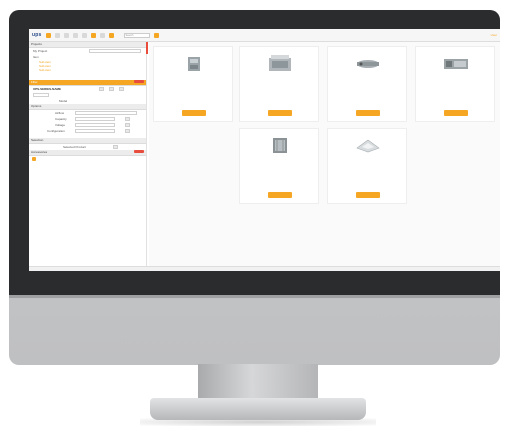  What do you see at coordinates (264, 268) in the screenshot?
I see `status-bar` at bounding box center [264, 268].